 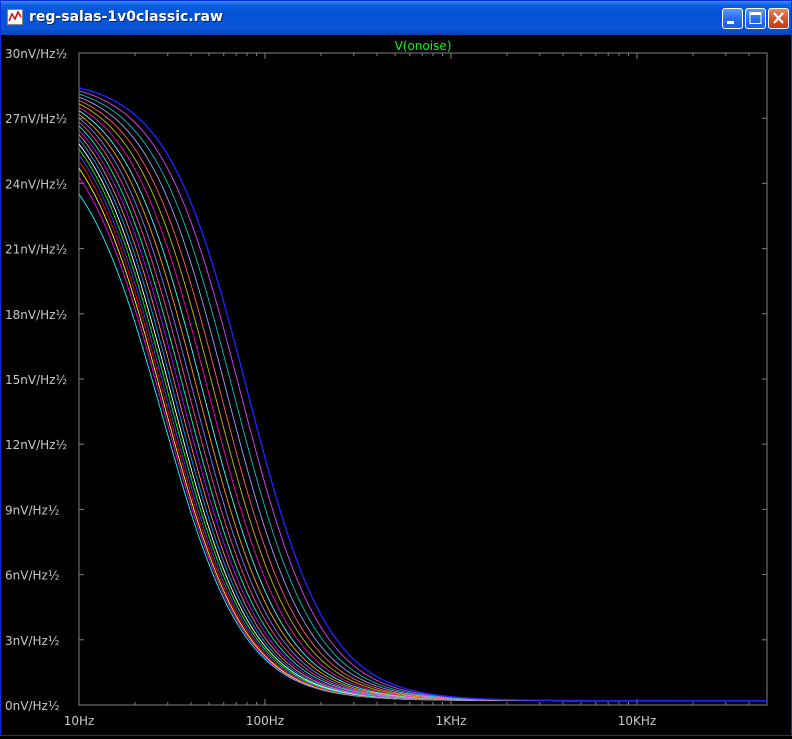 What do you see at coordinates (396, 18) in the screenshot?
I see `title-bar: reg-salas-1v0classic.raw` at bounding box center [396, 18].